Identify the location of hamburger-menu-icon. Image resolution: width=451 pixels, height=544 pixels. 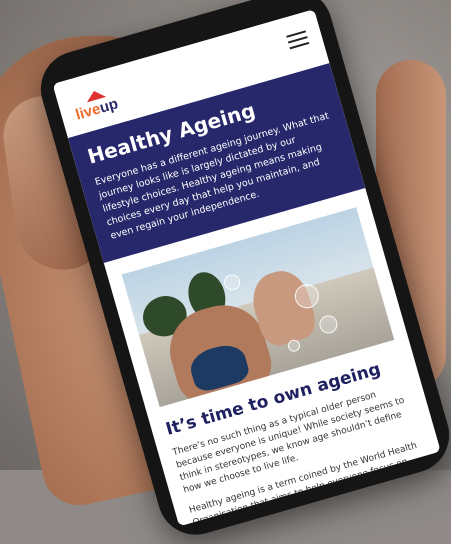
(298, 40).